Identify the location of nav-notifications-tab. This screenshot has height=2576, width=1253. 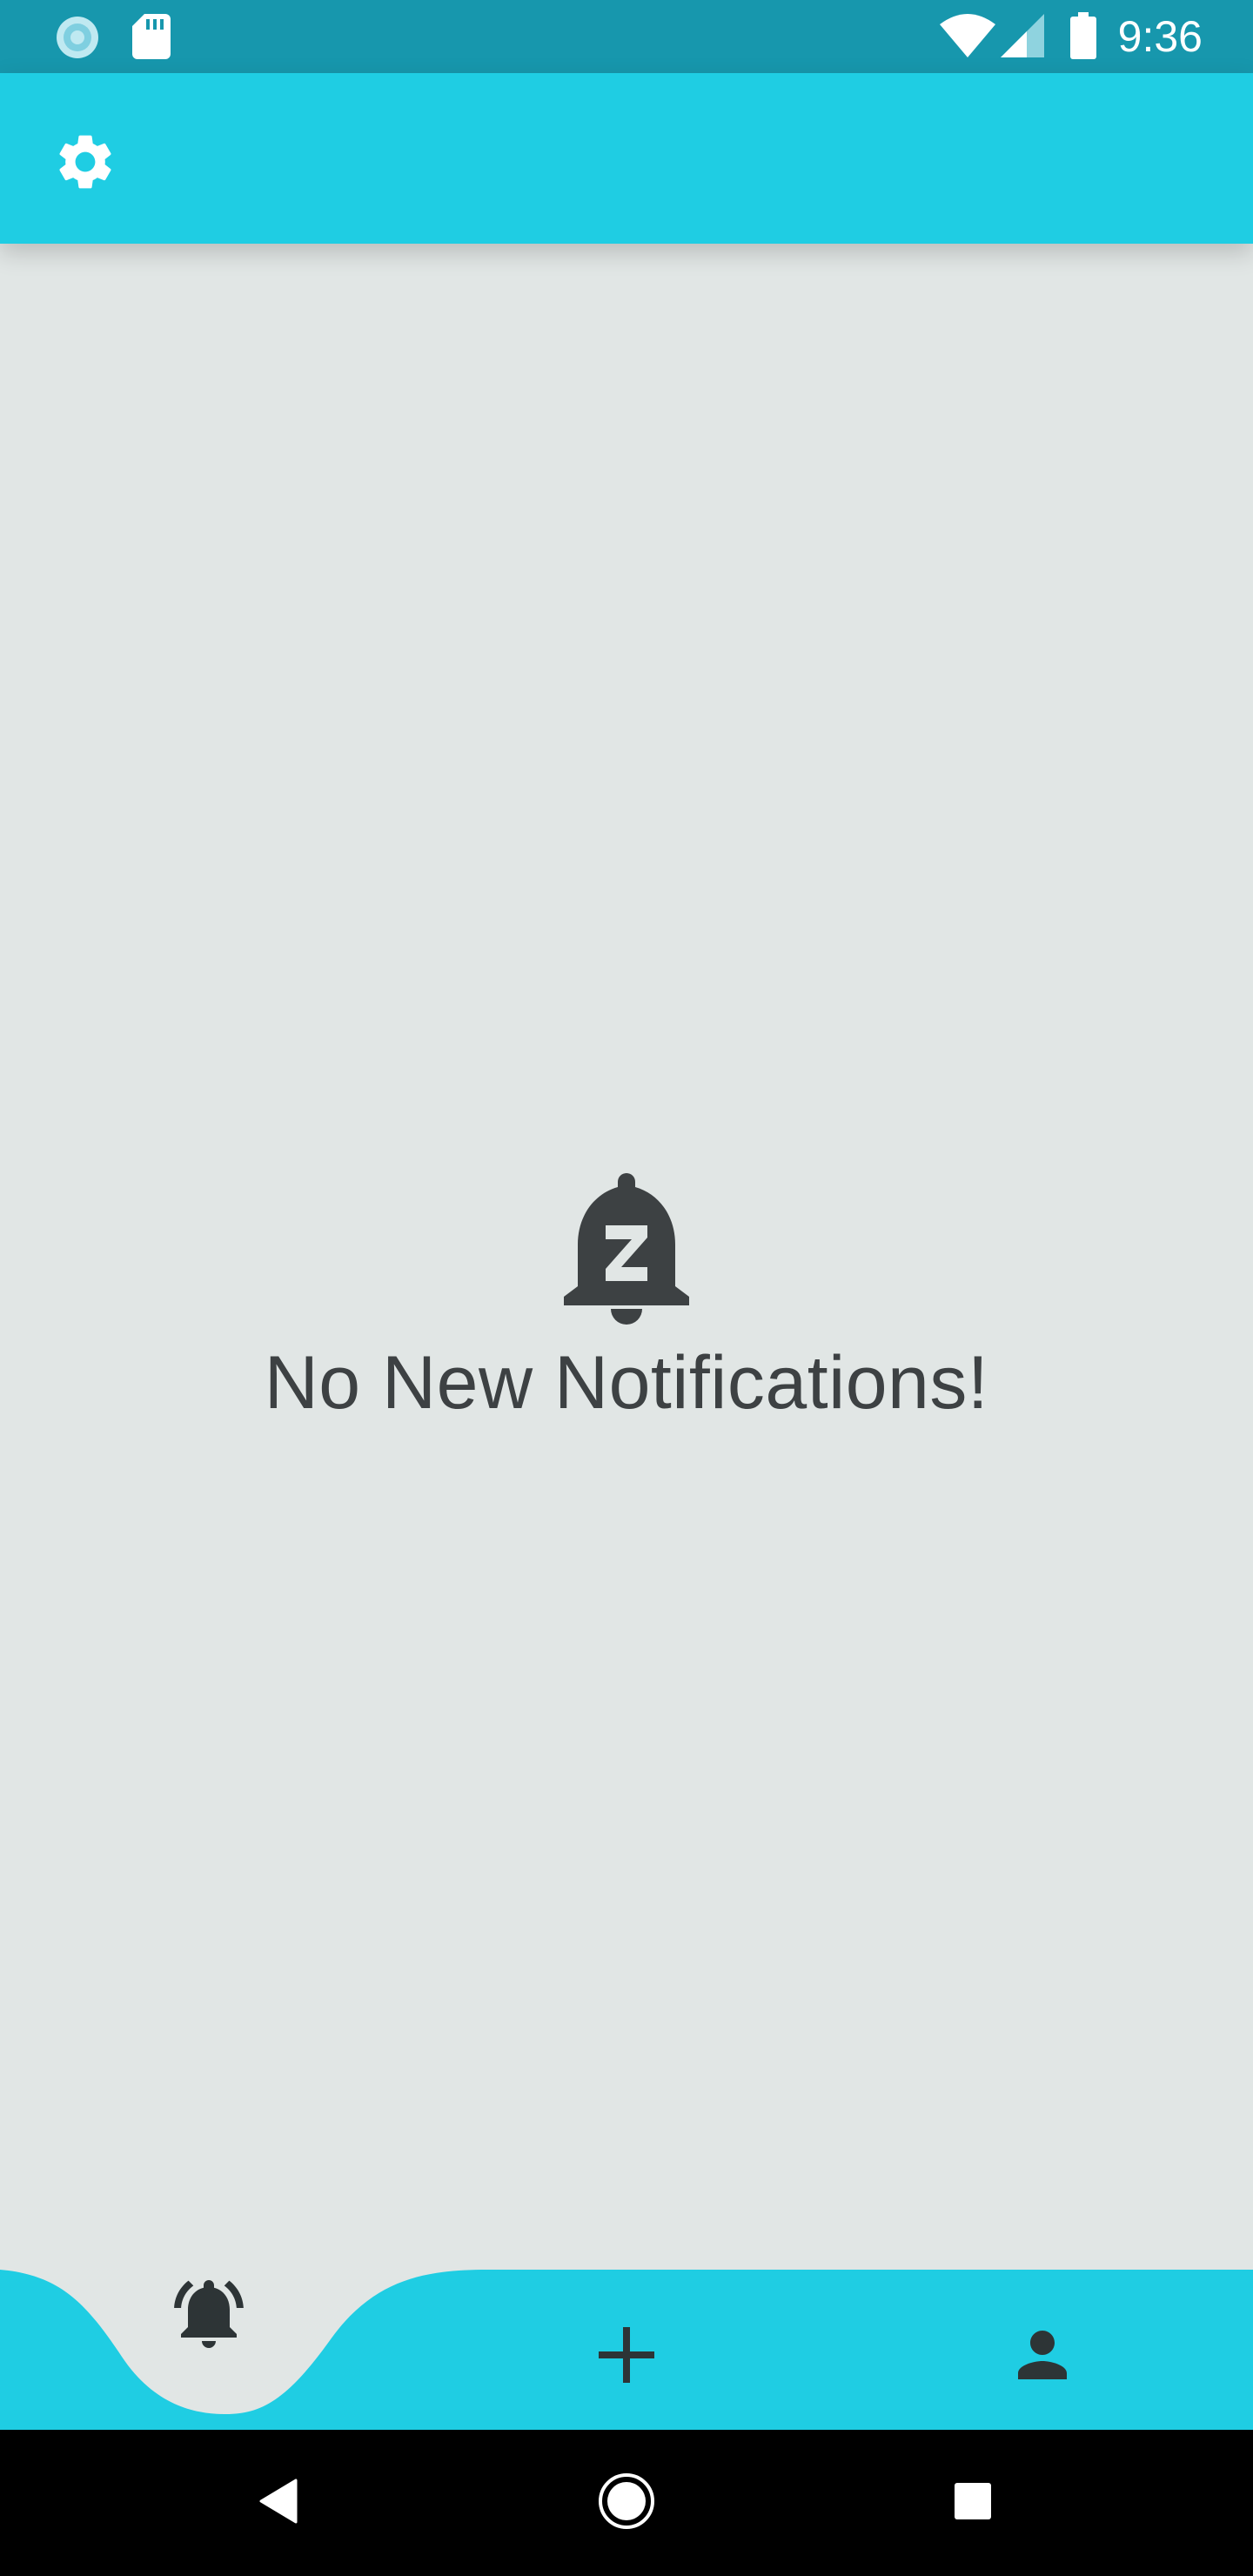
(209, 2315).